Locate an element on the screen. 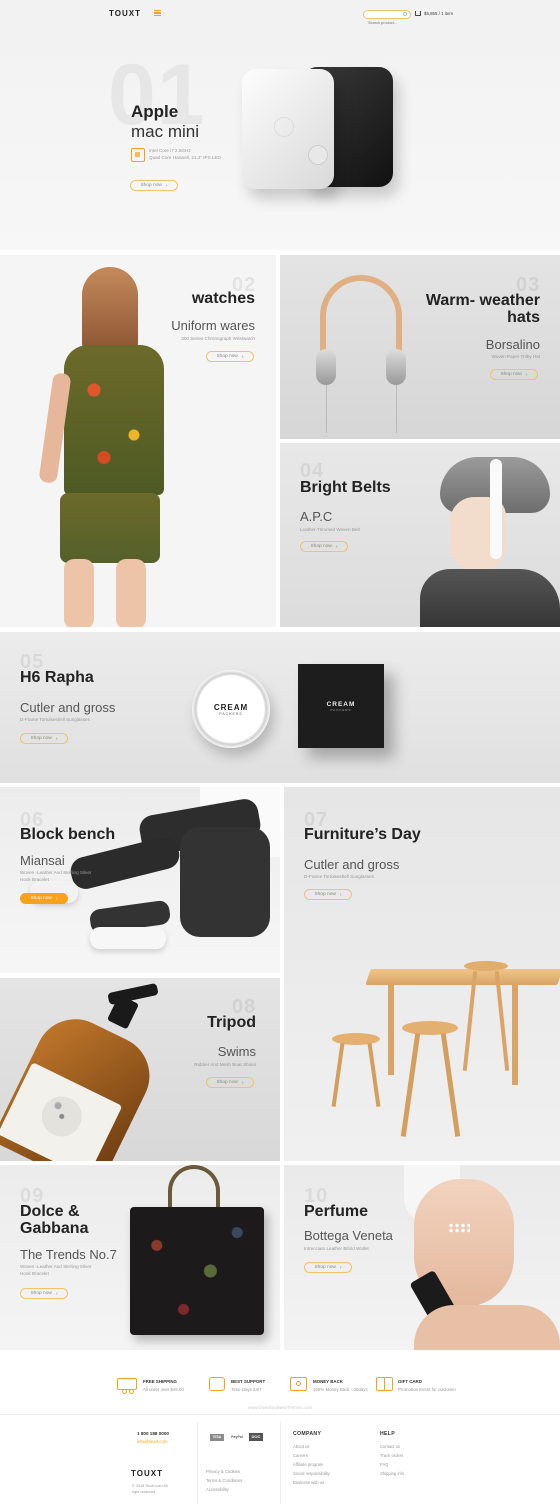 This screenshot has height=1509, width=560. box-label: CREAM is located at coordinates (341, 704).